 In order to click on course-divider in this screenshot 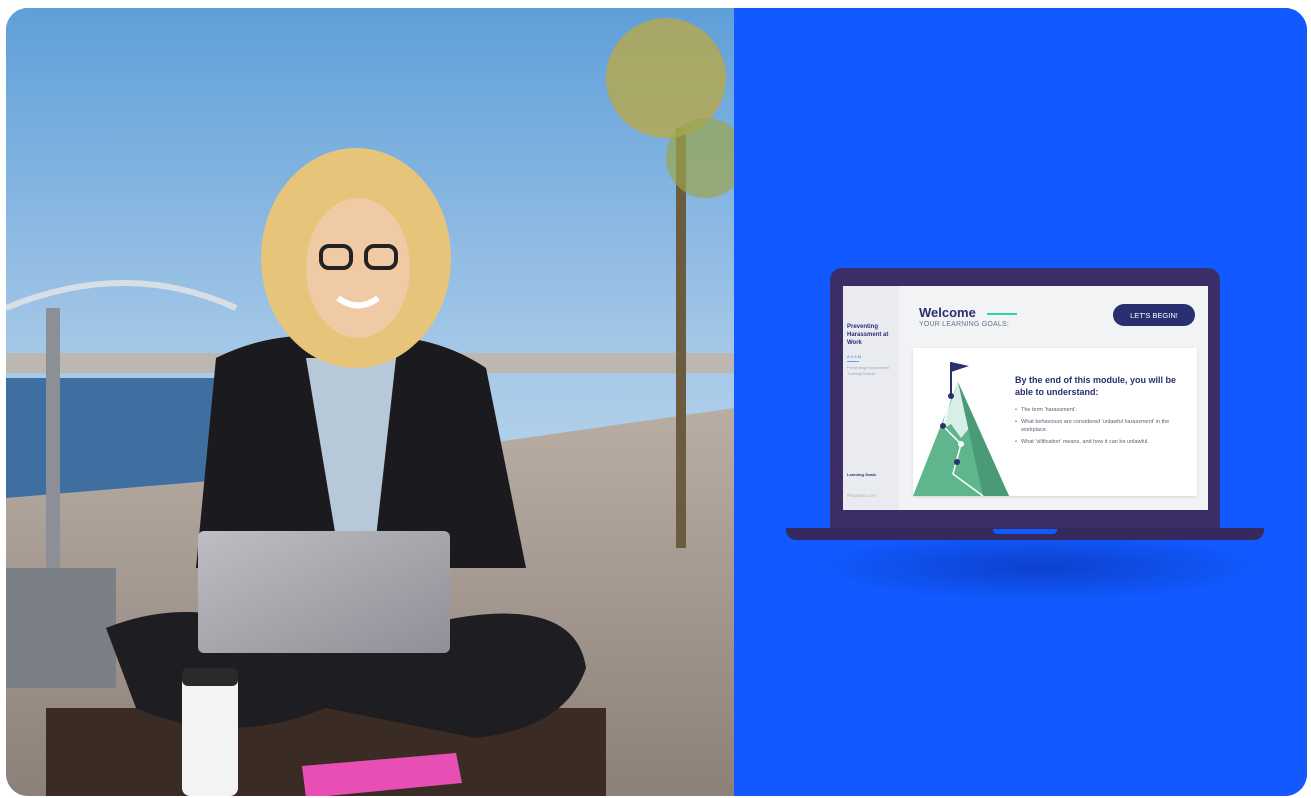, I will do `click(853, 361)`.